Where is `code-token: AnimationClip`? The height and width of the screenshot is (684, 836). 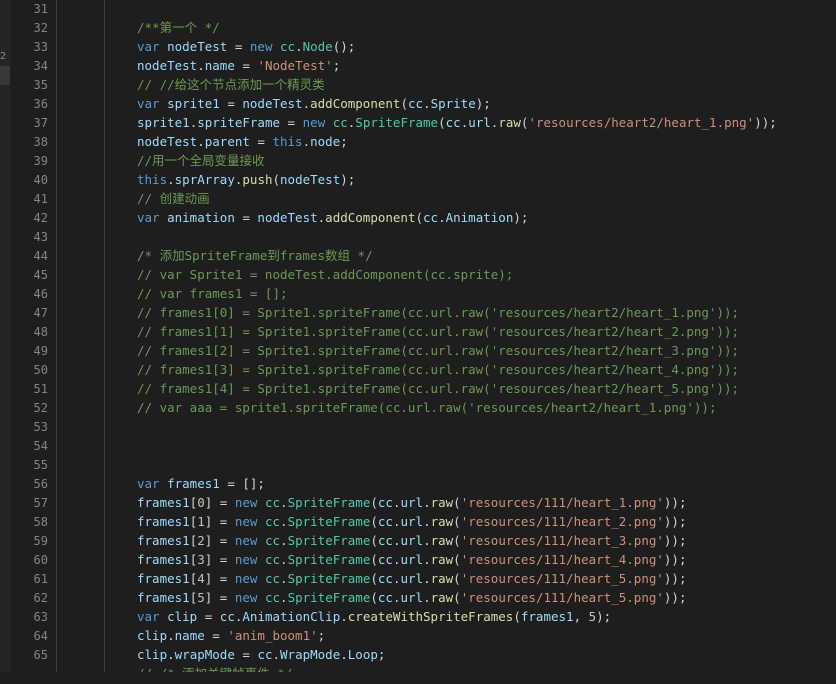
code-token: AnimationClip is located at coordinates (291, 616).